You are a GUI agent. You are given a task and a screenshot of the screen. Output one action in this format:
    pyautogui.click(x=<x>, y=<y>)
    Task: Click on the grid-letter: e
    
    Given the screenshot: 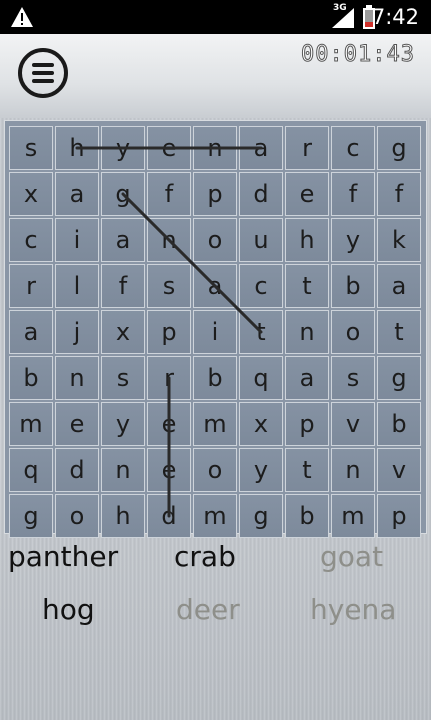 What is the action you would take?
    pyautogui.click(x=77, y=424)
    